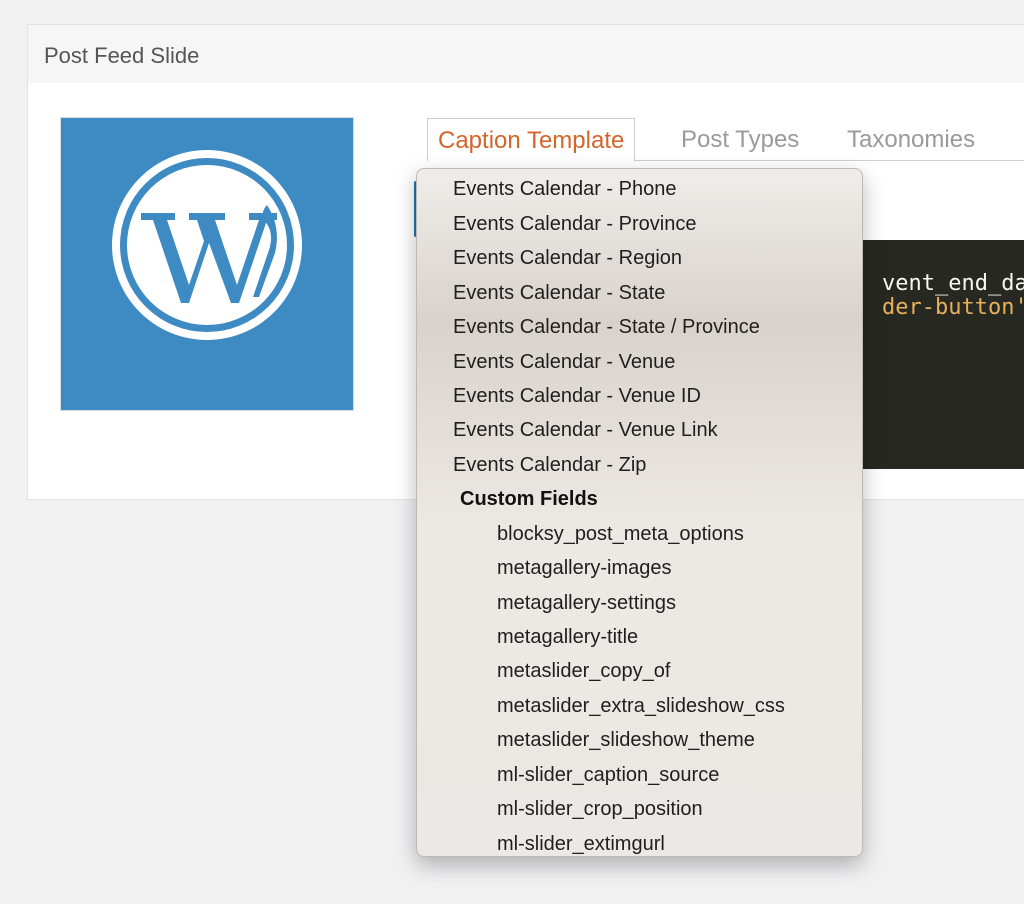 Image resolution: width=1024 pixels, height=904 pixels. I want to click on option-events-calendar-venue-id: Events Calendar - Venue ID, so click(657, 396).